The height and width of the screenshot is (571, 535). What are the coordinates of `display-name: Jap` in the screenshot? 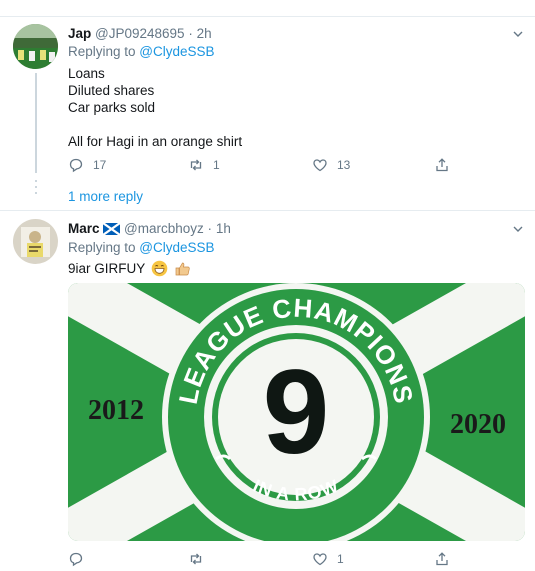 It's located at (79, 33).